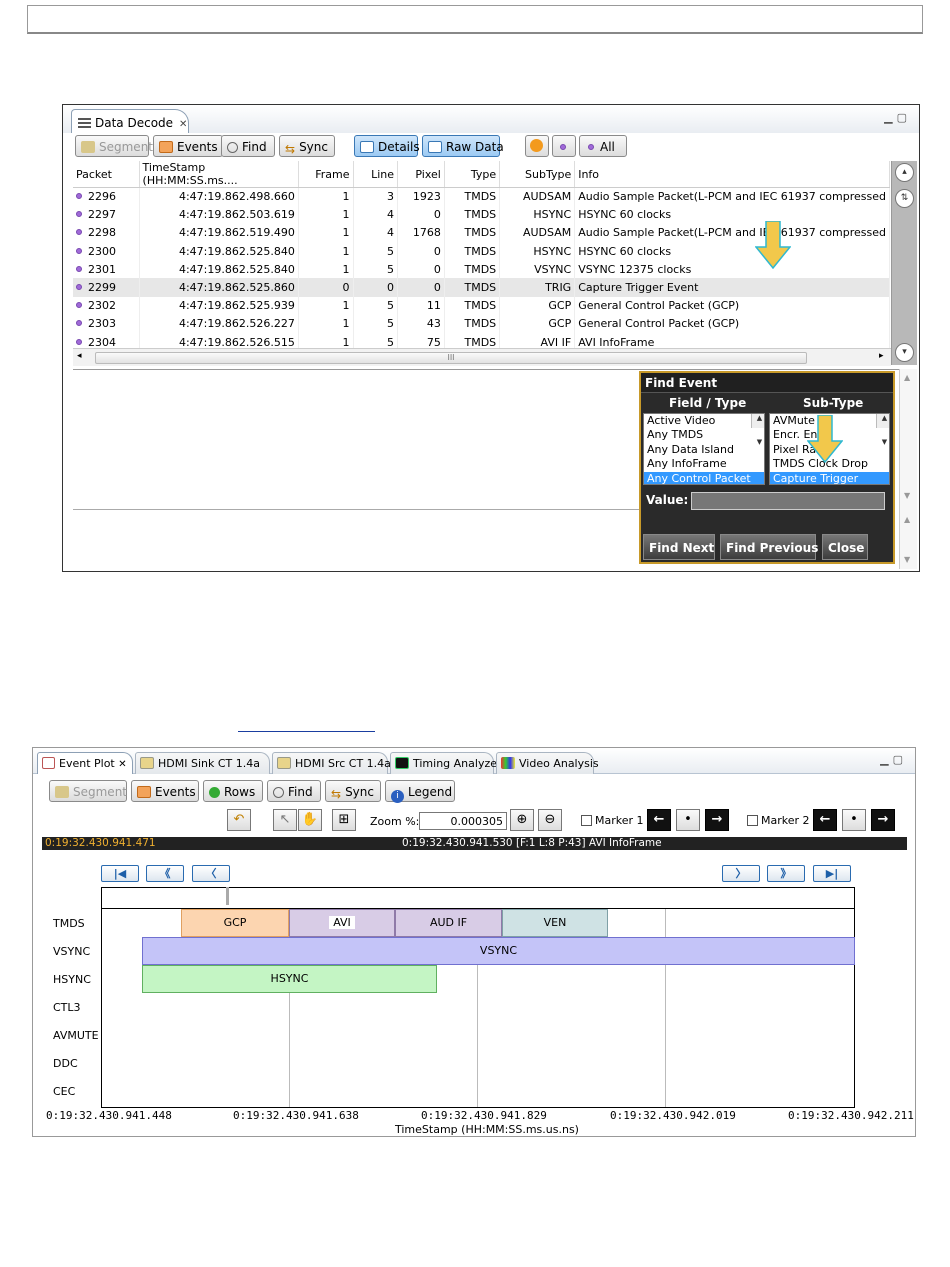 Image resolution: width=950 pixels, height=1267 pixels. I want to click on column-header: Pixel, so click(421, 174).